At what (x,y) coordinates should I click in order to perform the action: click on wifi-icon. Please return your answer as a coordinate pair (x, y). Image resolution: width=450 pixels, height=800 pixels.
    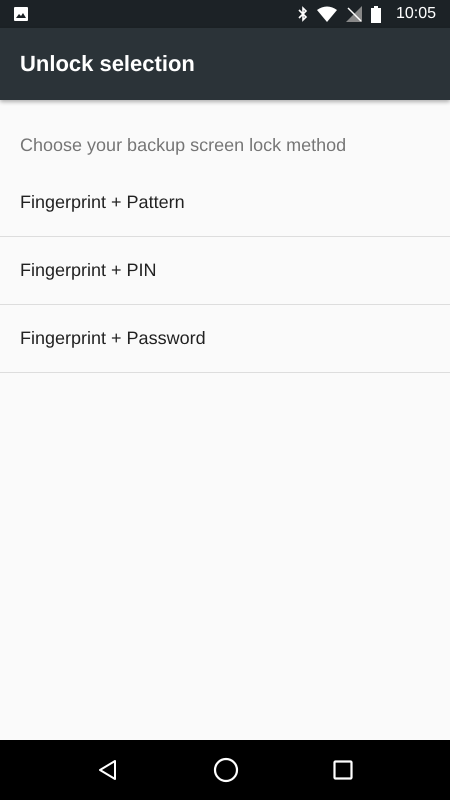
    Looking at the image, I should click on (326, 14).